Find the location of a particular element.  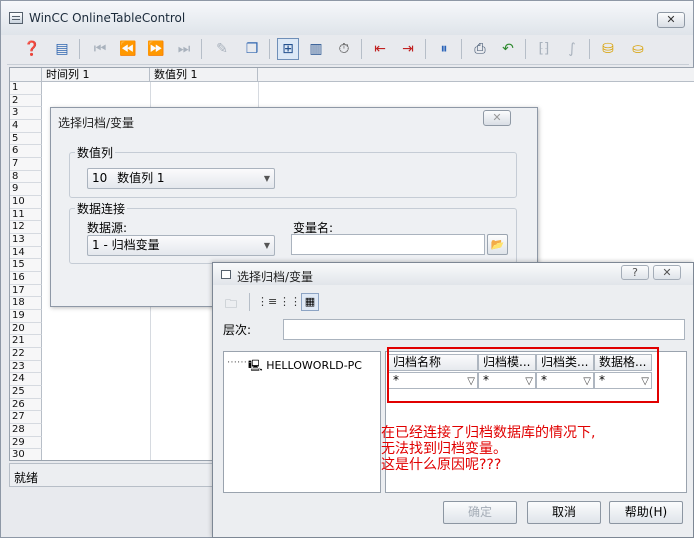

time-range-icon: ⏱ is located at coordinates (344, 49).